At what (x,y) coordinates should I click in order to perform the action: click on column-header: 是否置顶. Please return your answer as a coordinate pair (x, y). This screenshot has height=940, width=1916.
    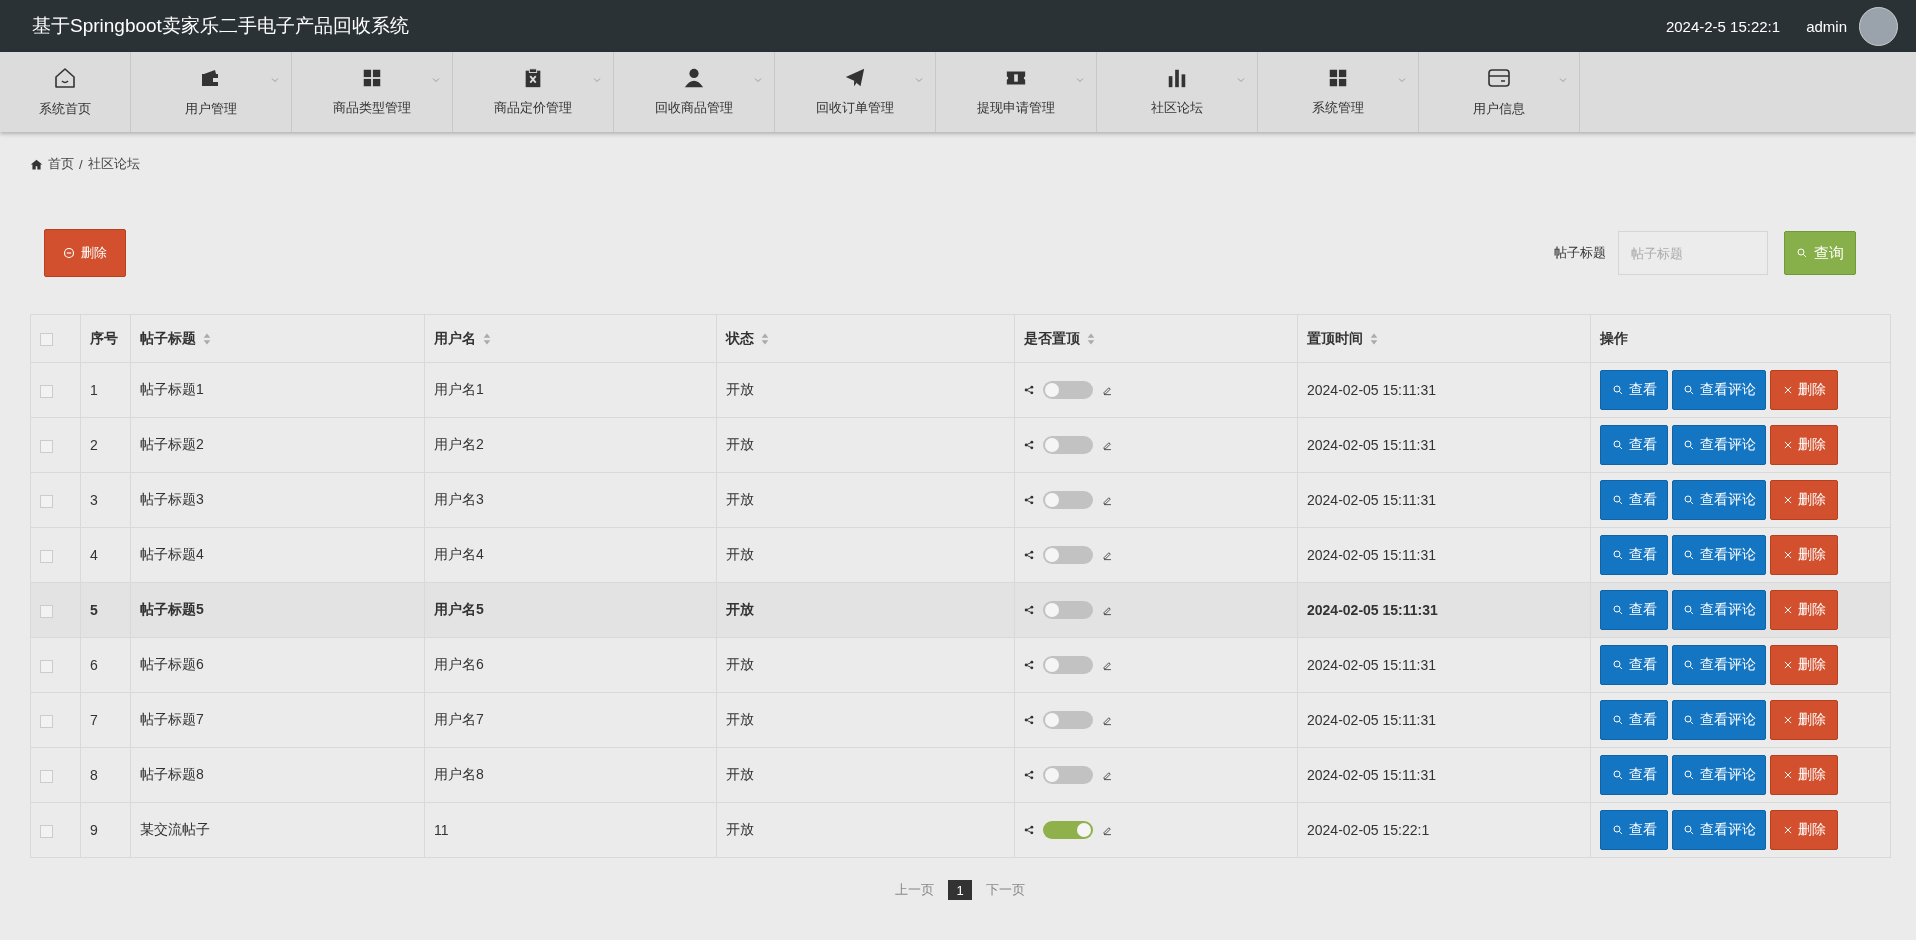
    Looking at the image, I should click on (1060, 338).